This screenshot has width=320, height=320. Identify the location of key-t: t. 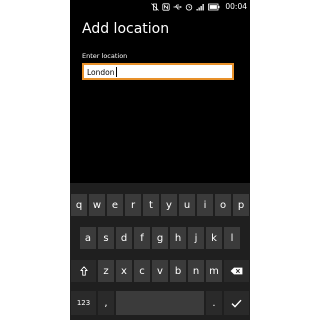
(151, 205).